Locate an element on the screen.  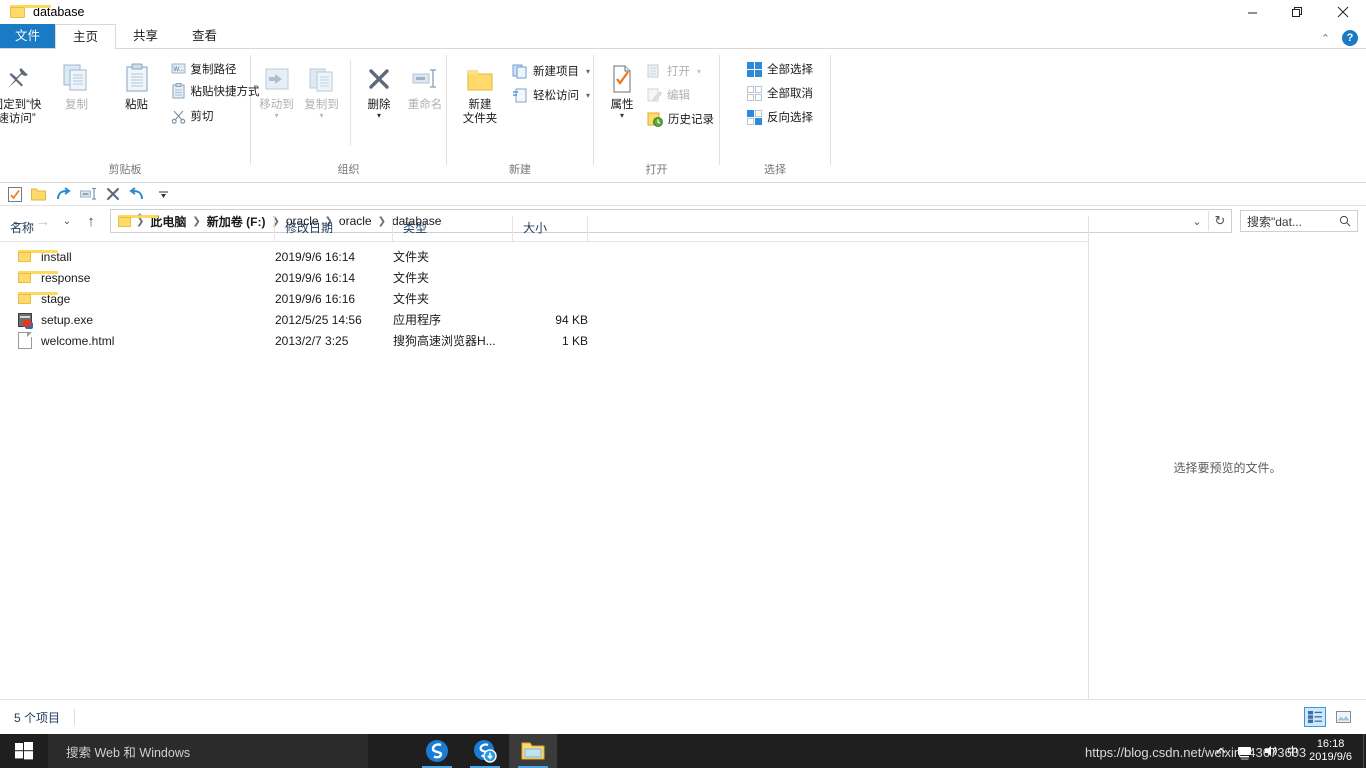
item-count: 5 个项目 is located at coordinates (37, 717).